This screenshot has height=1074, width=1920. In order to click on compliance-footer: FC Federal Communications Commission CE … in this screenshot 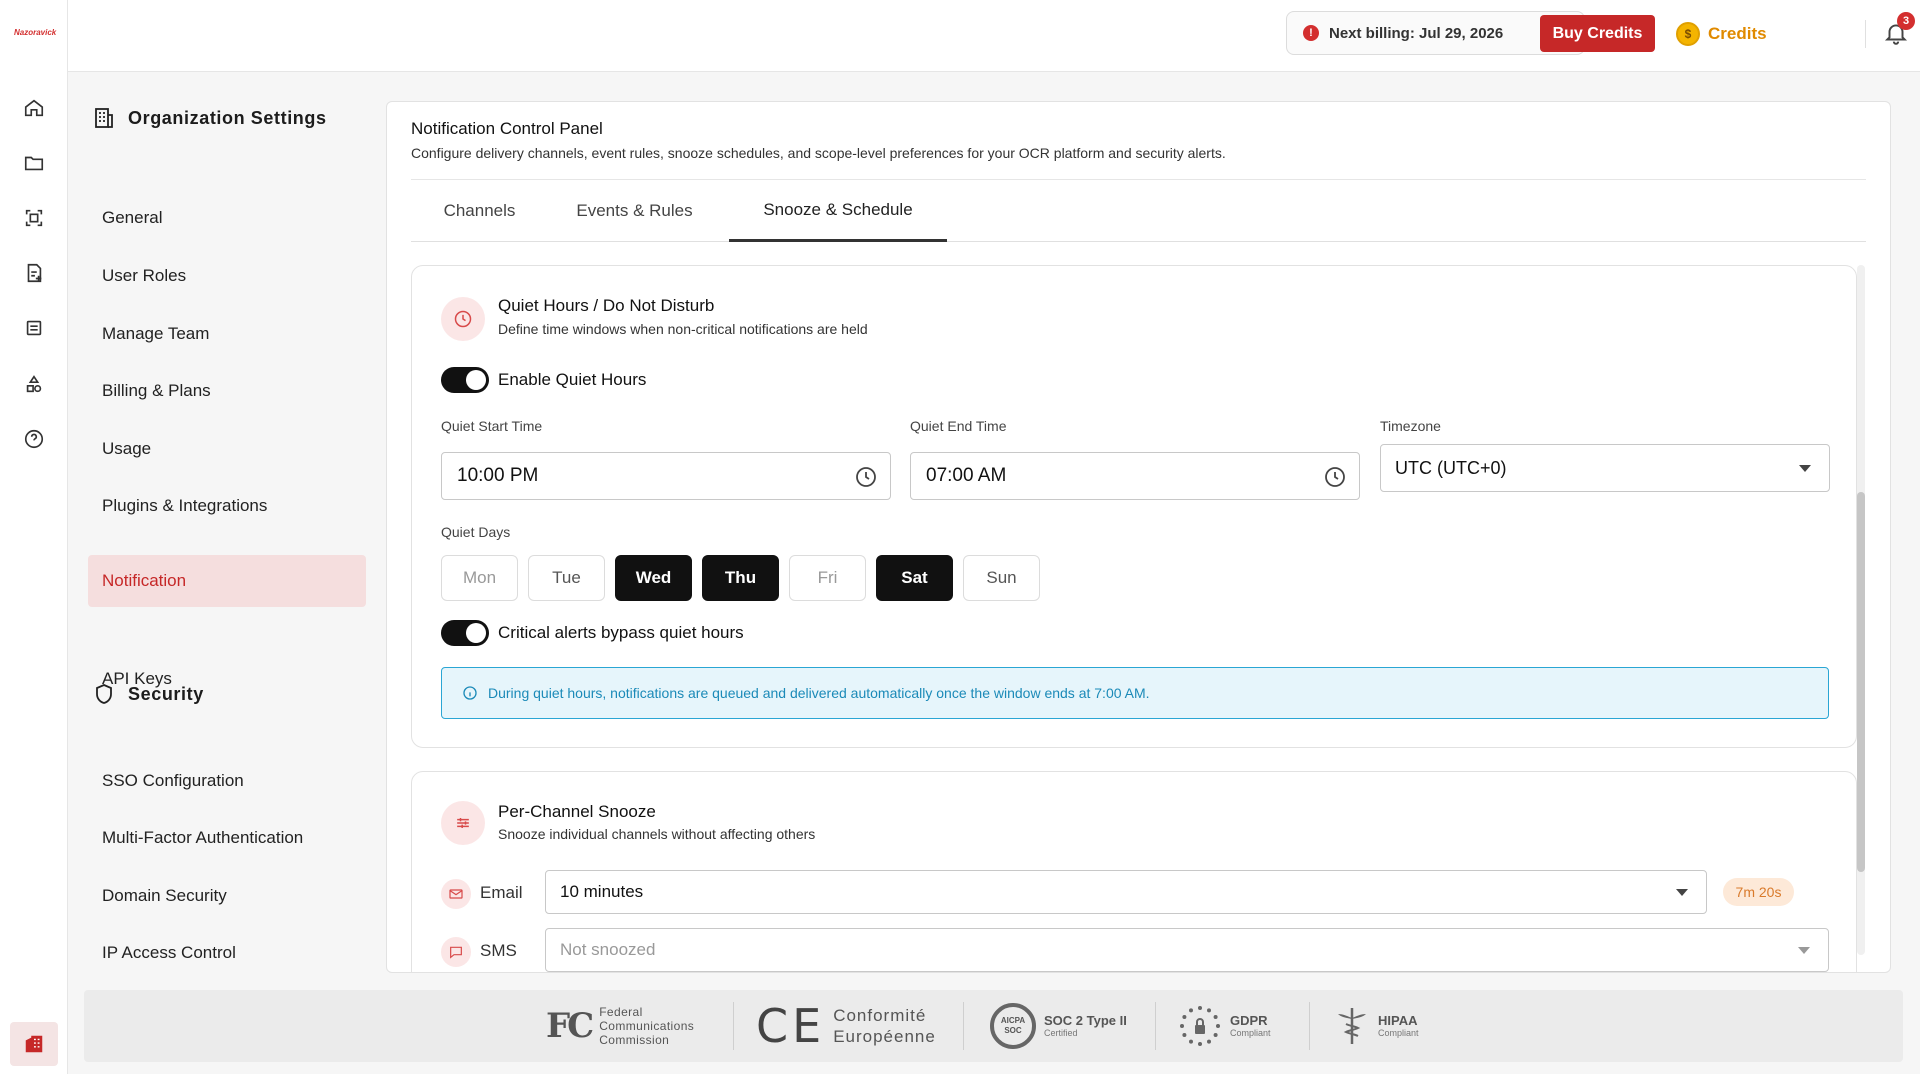, I will do `click(993, 1026)`.